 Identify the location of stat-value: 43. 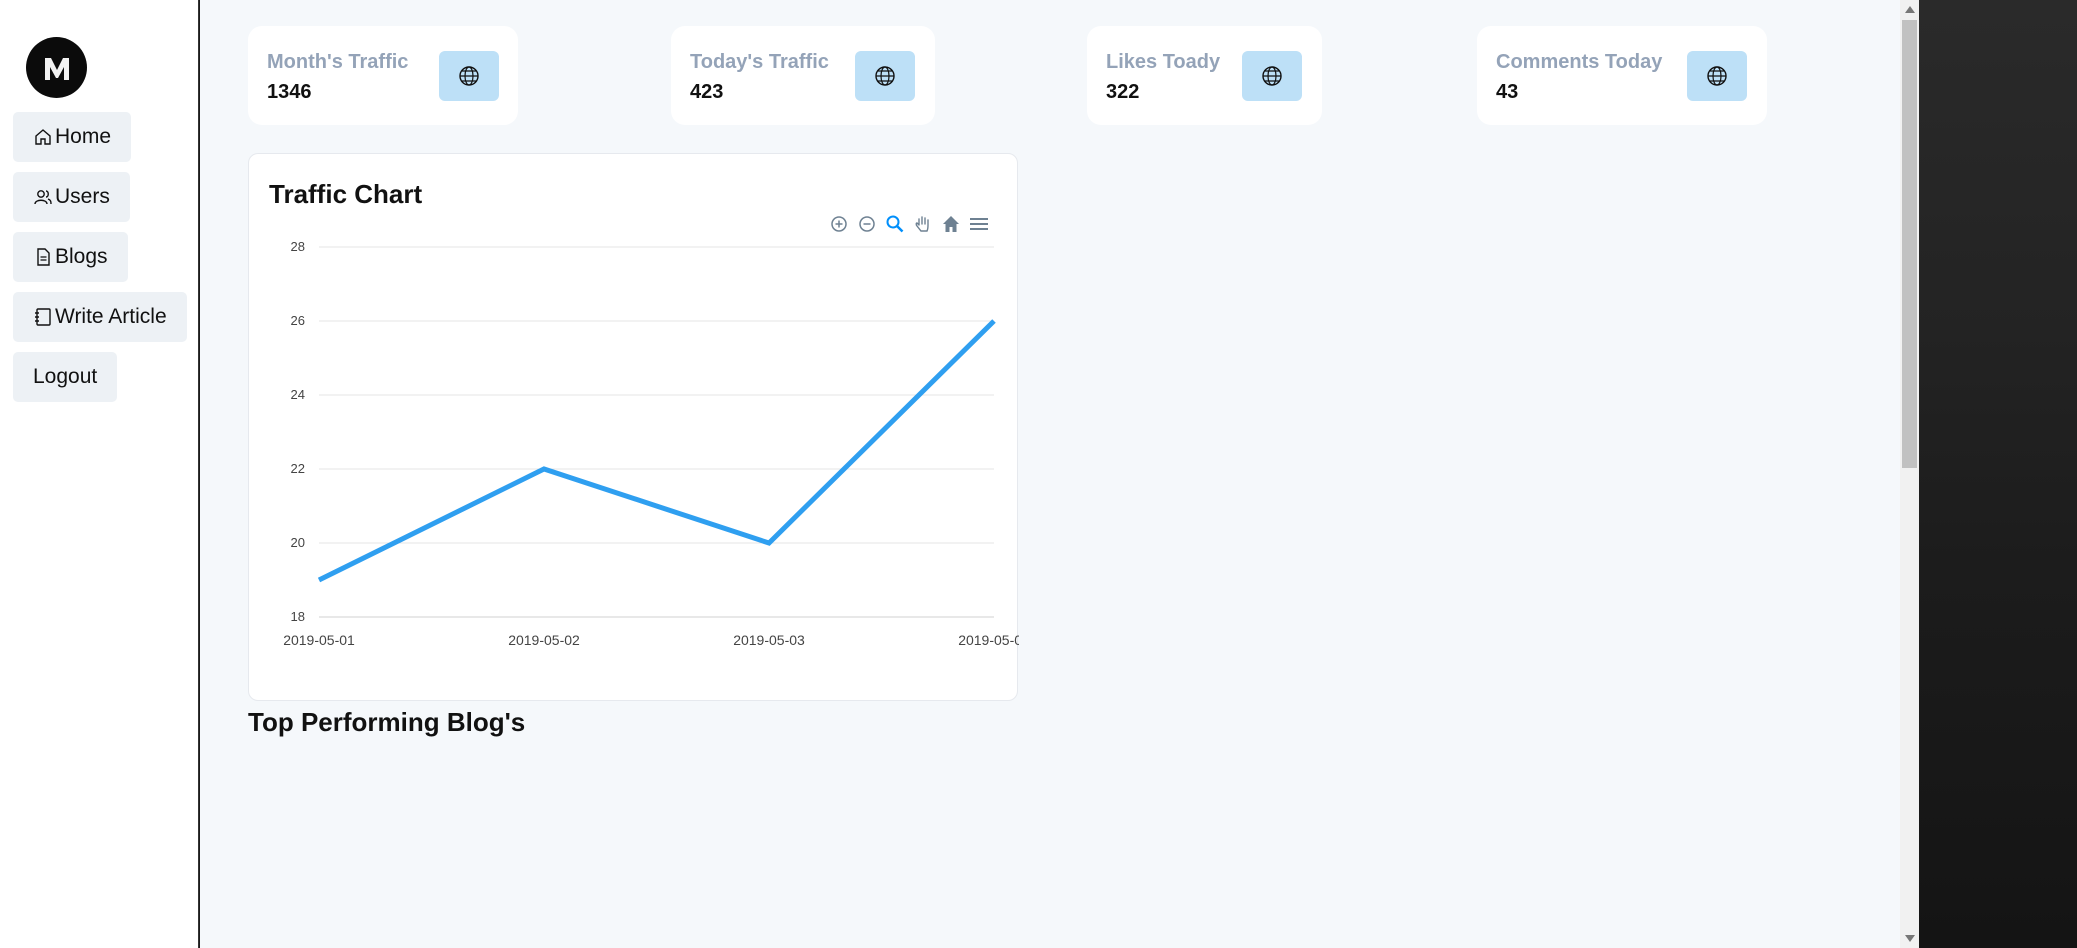
(1507, 92).